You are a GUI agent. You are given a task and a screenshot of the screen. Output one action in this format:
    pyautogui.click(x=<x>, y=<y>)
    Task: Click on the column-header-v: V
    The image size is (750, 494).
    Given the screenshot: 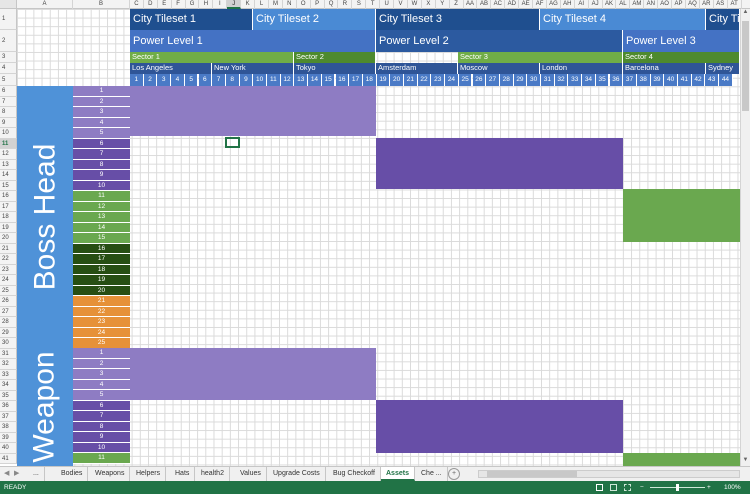 What is the action you would take?
    pyautogui.click(x=401, y=4)
    